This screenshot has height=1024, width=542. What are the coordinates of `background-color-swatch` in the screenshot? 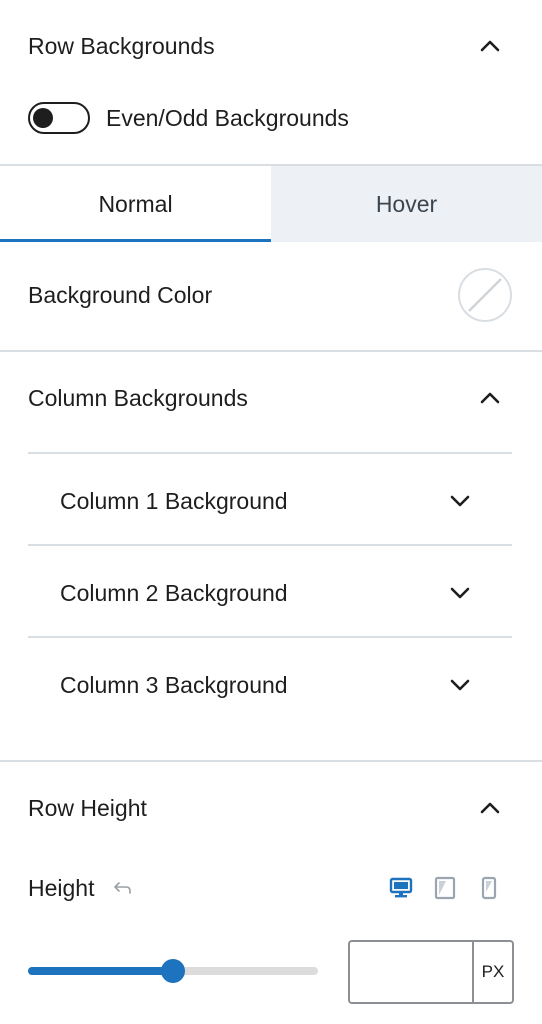 It's located at (485, 295).